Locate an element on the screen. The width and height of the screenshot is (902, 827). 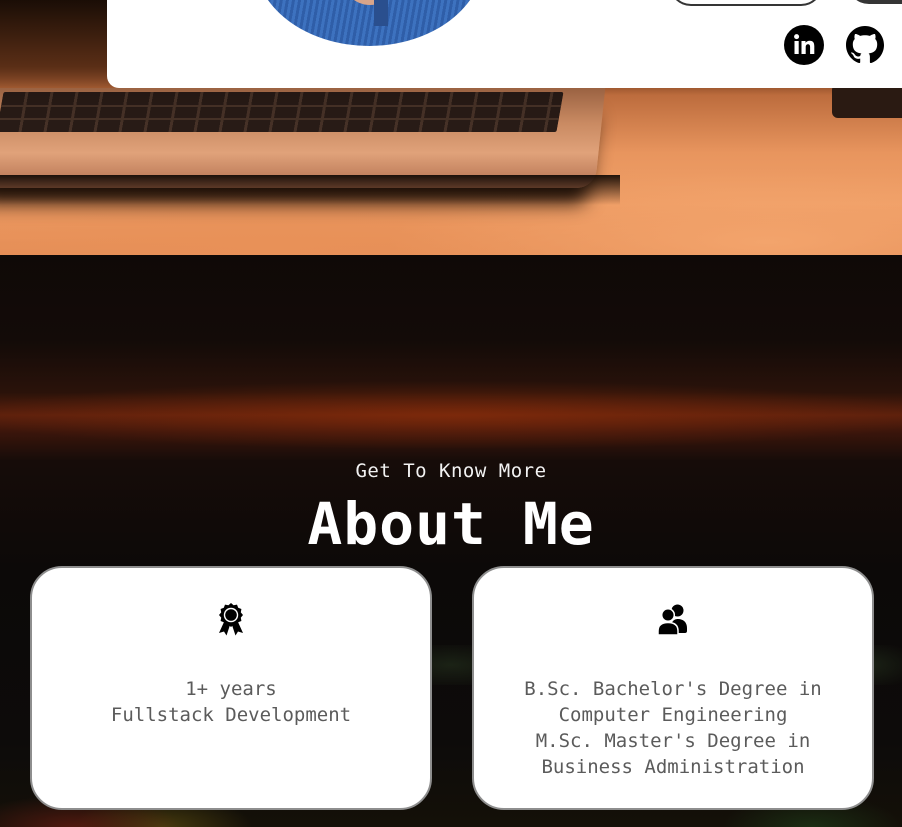
users-icon is located at coordinates (672, 620).